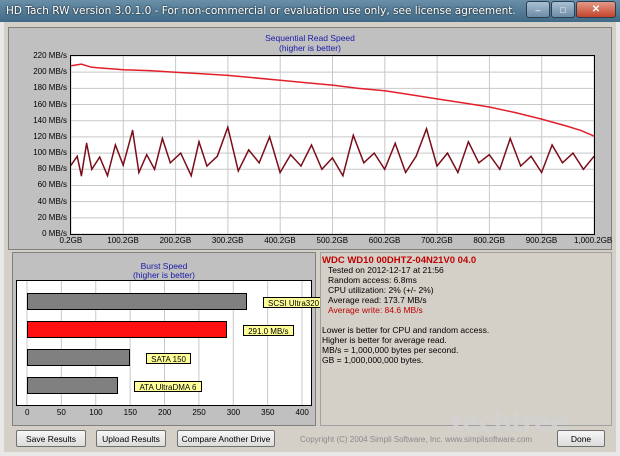 Image resolution: width=620 pixels, height=456 pixels. Describe the element at coordinates (96, 412) in the screenshot. I see `burst-x-tick-label: 100` at that location.